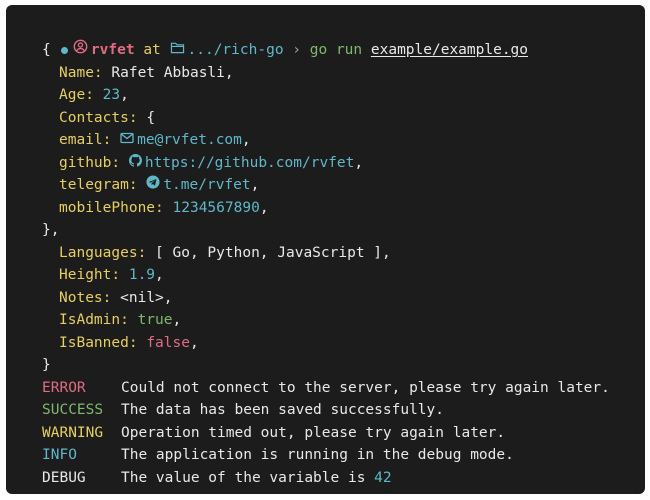 Image resolution: width=650 pixels, height=500 pixels. I want to click on log-value: 42, so click(383, 478).